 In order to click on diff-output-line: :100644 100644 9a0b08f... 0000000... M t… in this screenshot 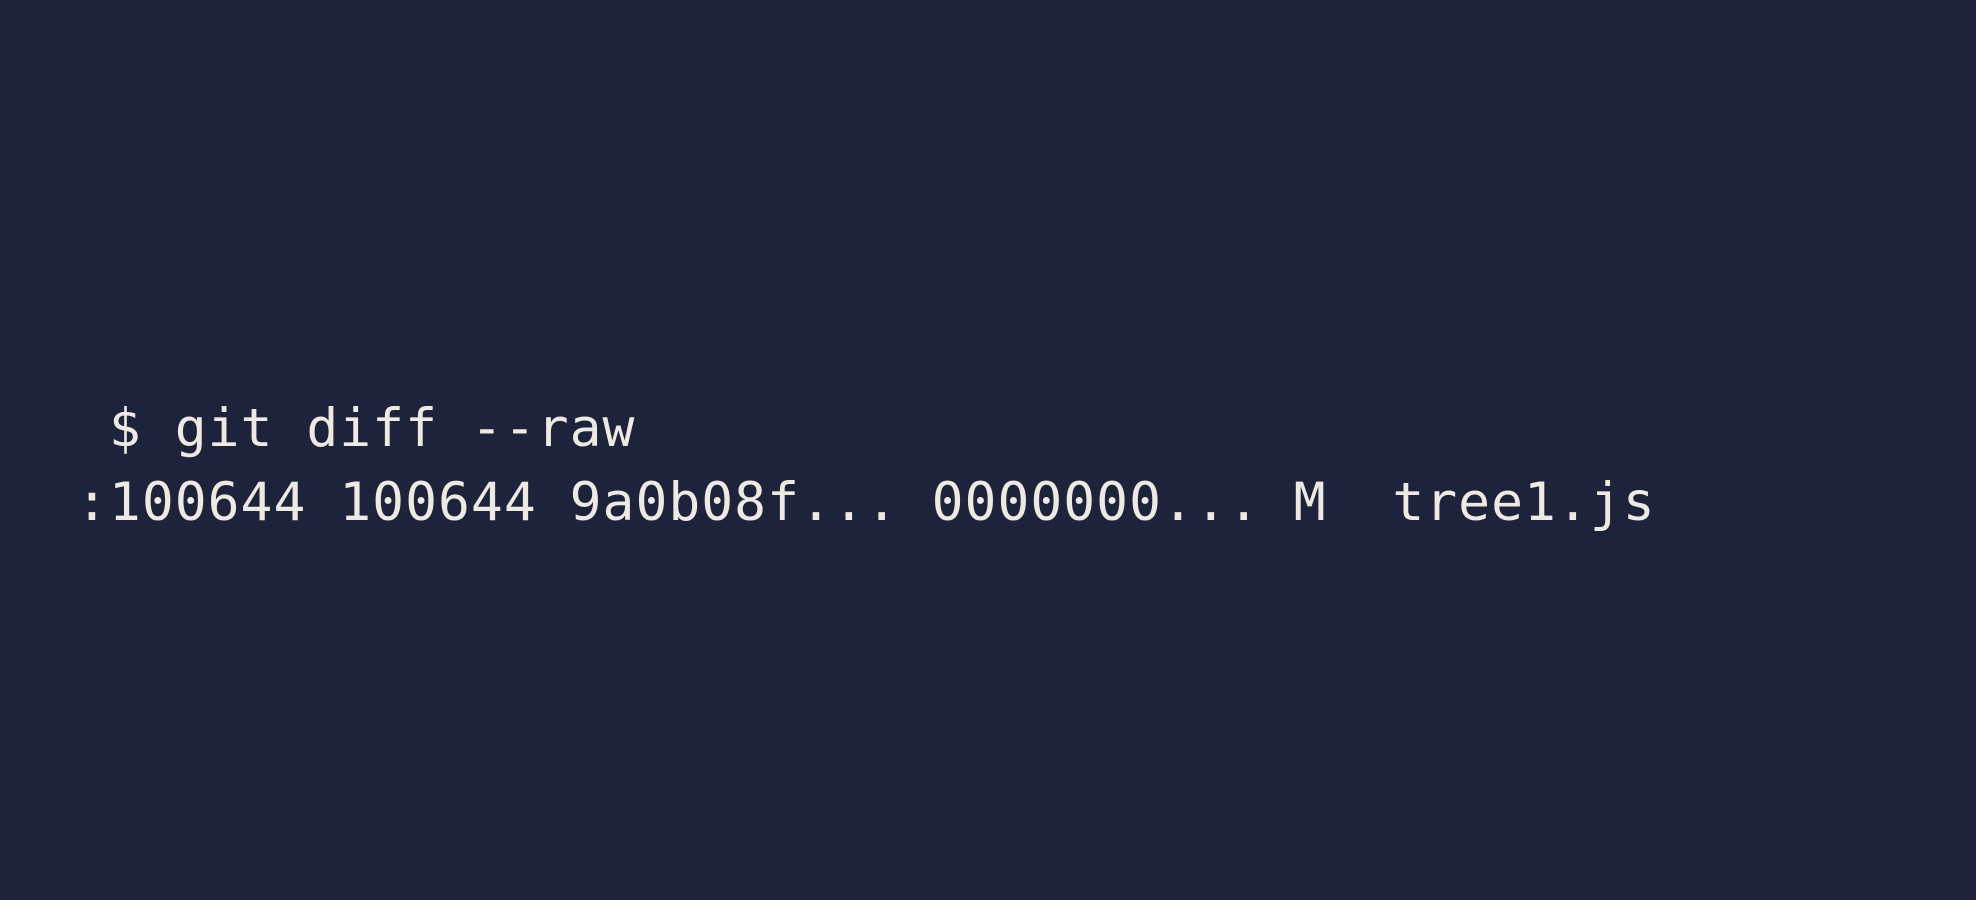, I will do `click(866, 502)`.